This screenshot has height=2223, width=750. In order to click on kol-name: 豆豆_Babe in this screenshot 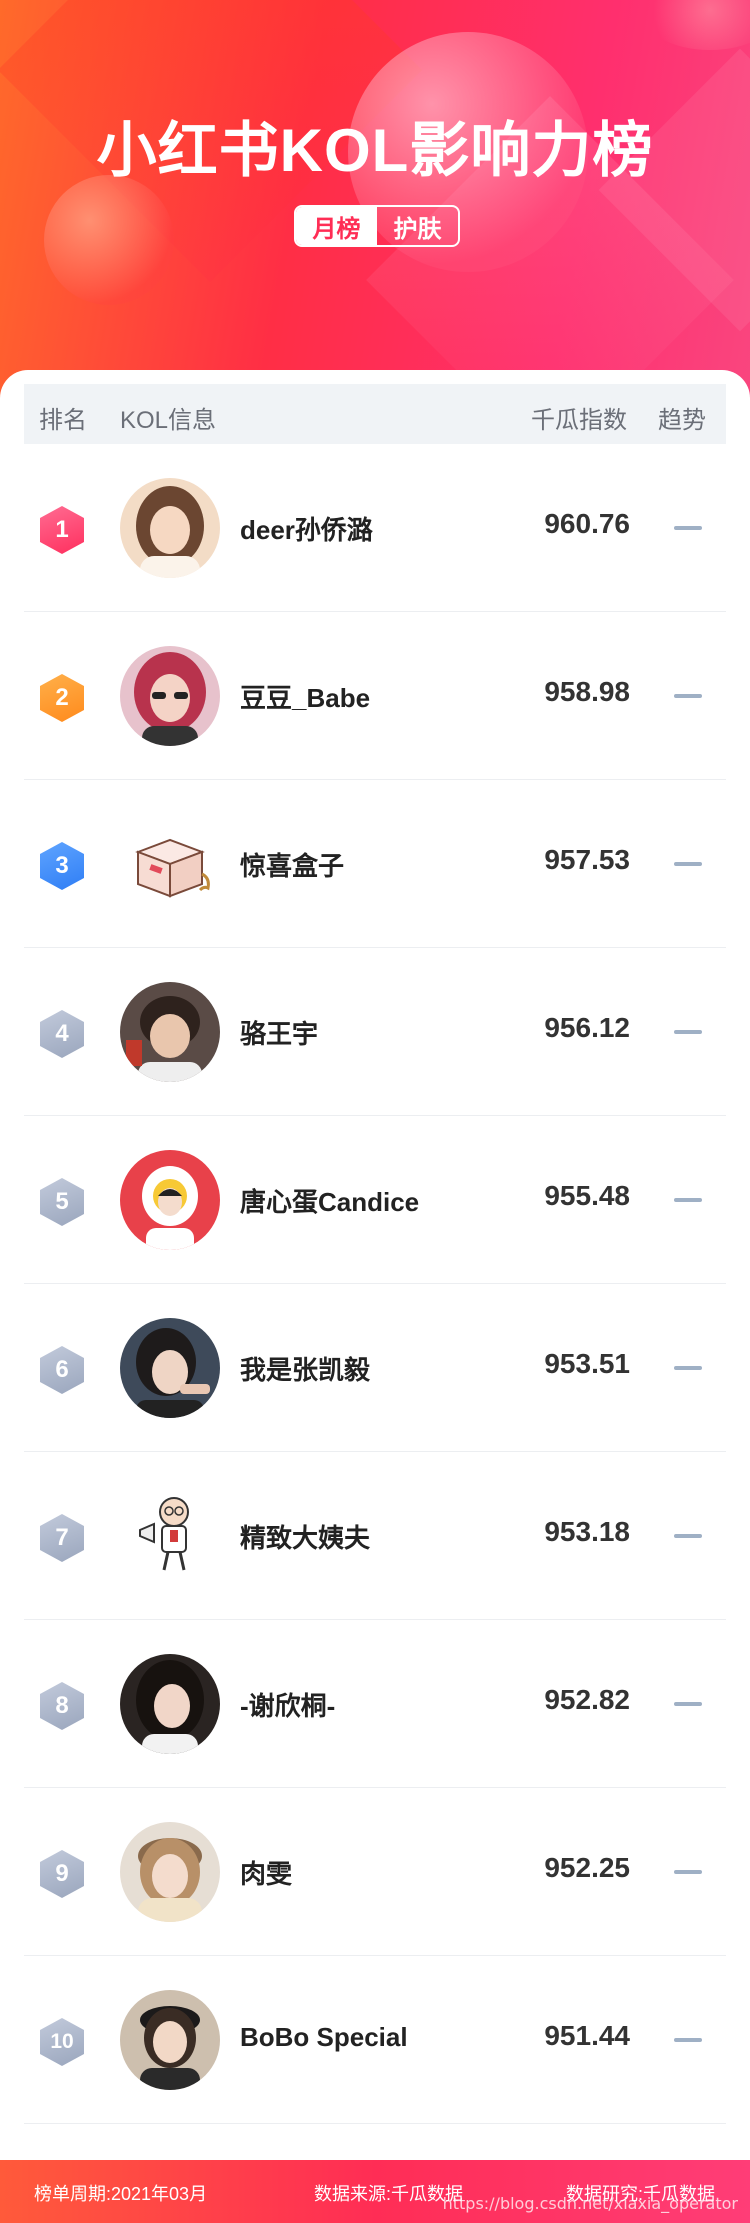, I will do `click(305, 696)`.